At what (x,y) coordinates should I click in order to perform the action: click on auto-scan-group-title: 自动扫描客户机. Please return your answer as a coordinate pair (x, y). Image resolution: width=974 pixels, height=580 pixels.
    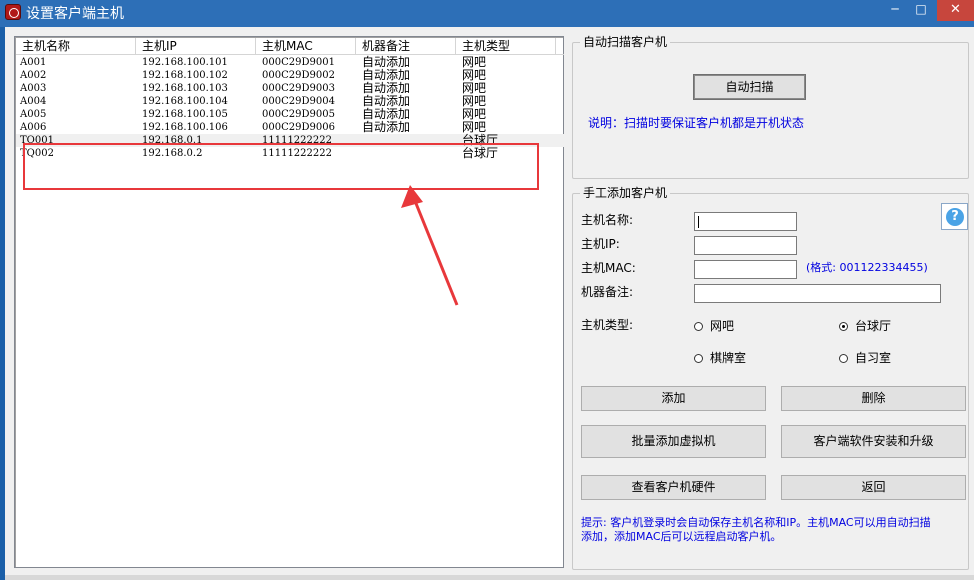
    Looking at the image, I should click on (625, 42).